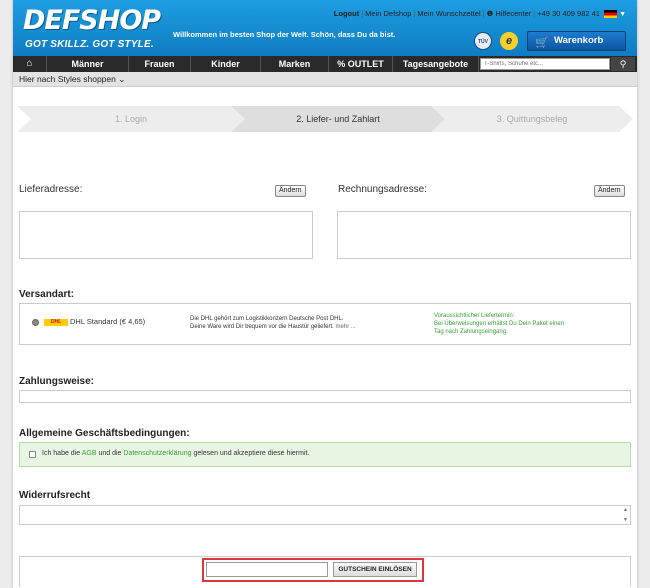  What do you see at coordinates (483, 41) in the screenshot?
I see `tuv-badge-icon: TÜV` at bounding box center [483, 41].